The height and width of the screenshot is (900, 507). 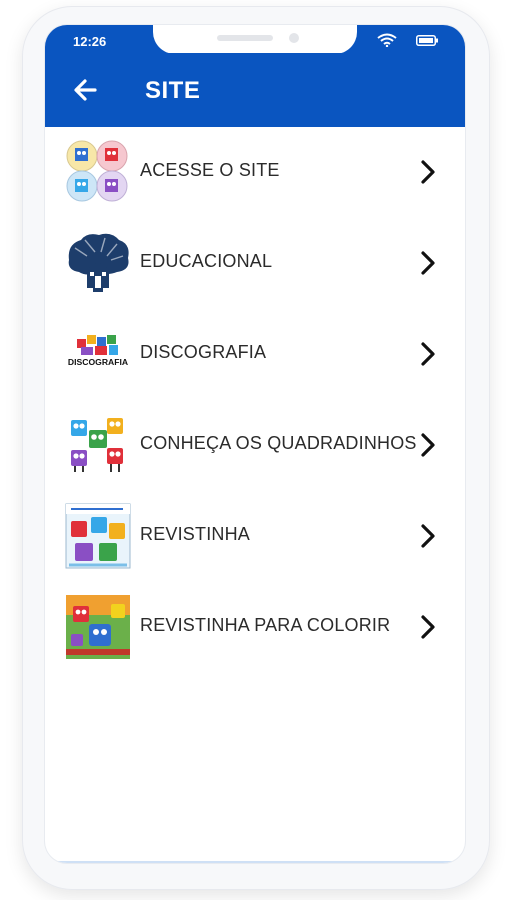 I want to click on menu-item-label: CONHEÇA OS QUADRADINHOS, so click(x=278, y=443).